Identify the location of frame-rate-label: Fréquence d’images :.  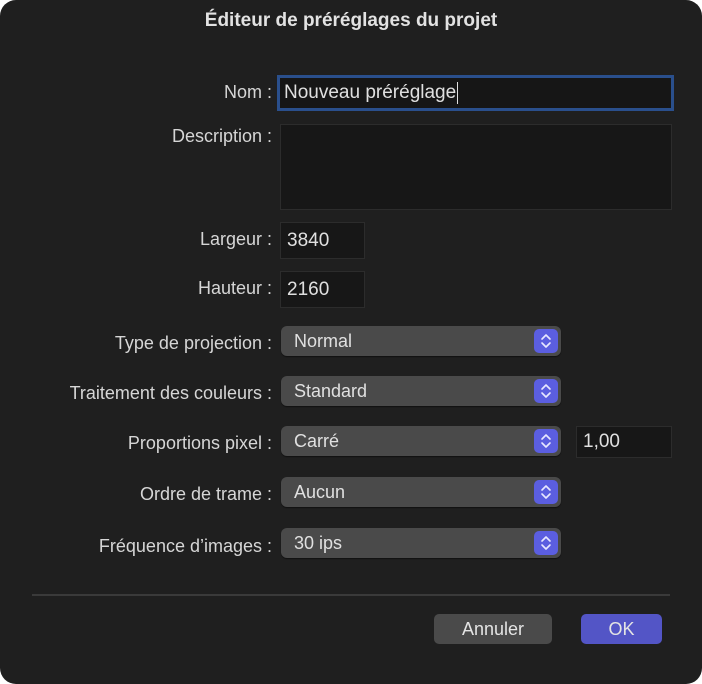
(185, 546).